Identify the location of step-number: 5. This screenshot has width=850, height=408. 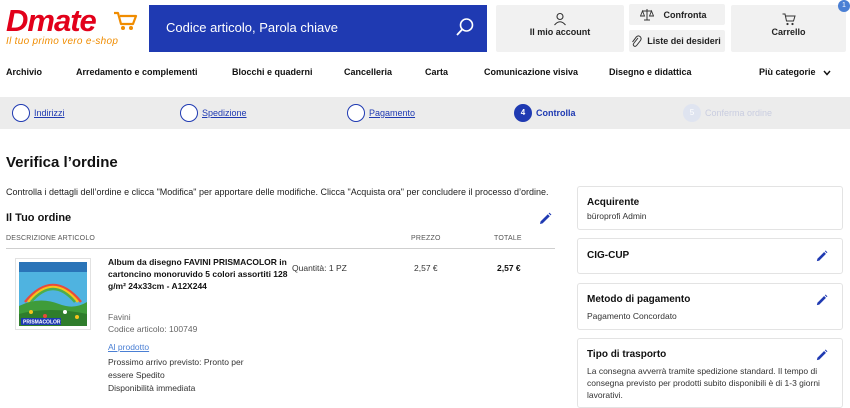
(692, 113).